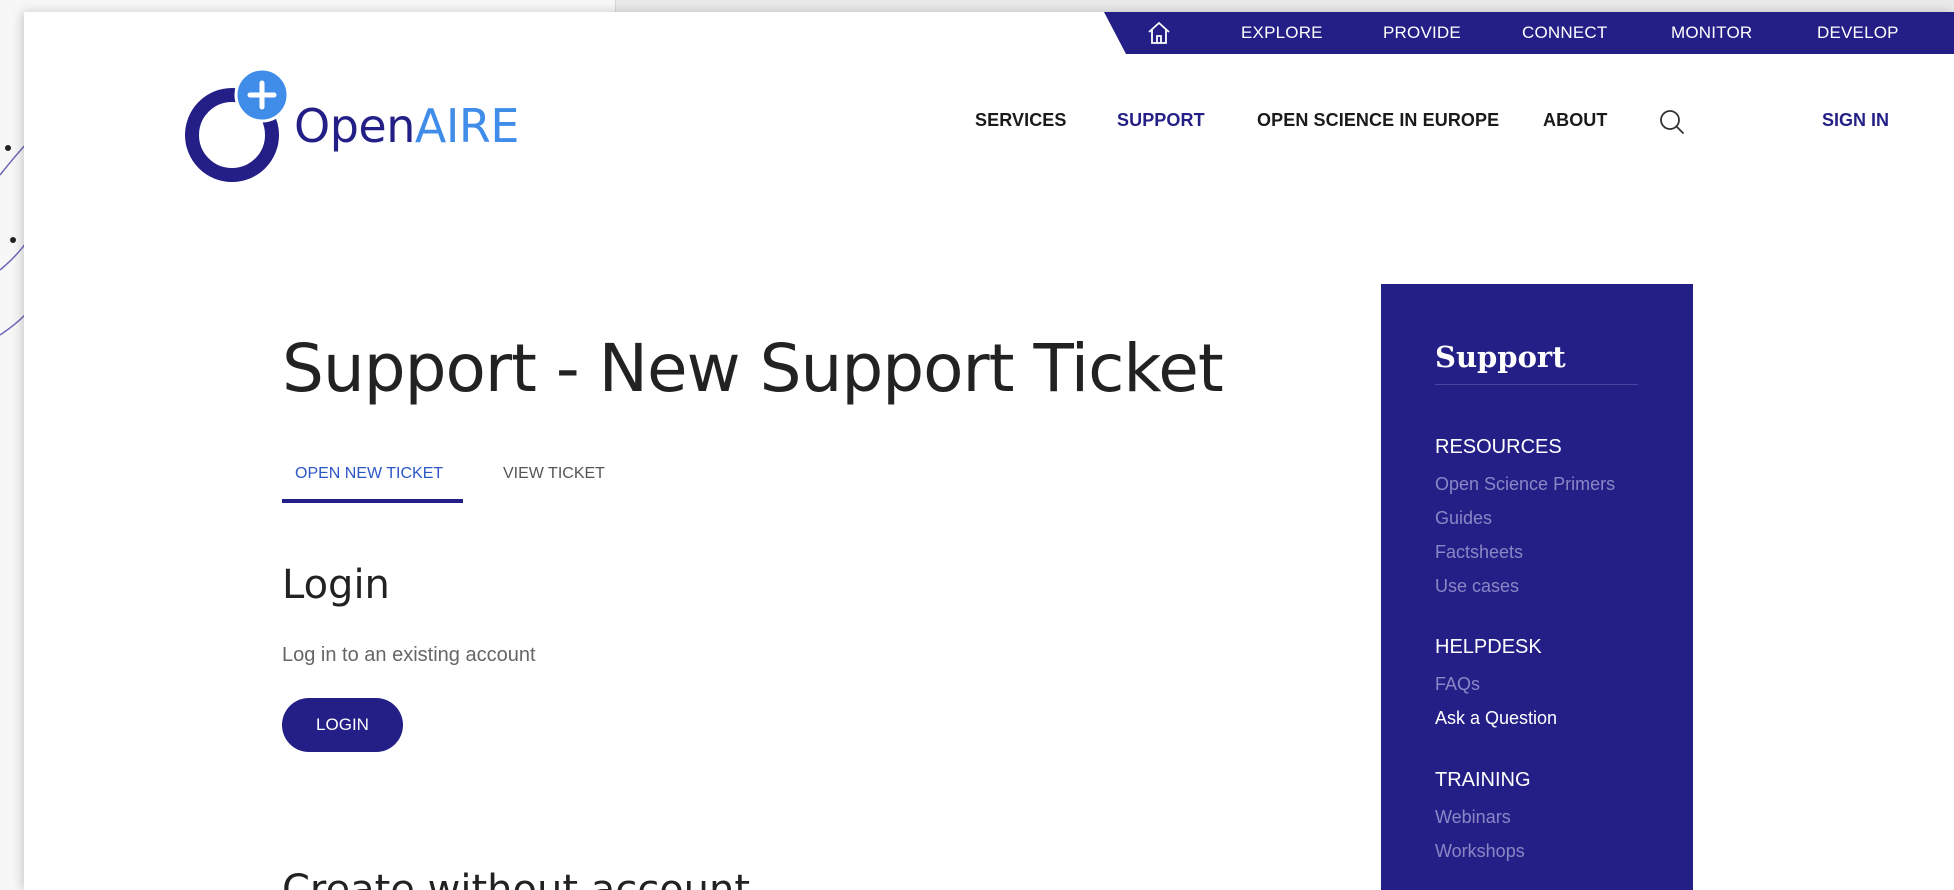 This screenshot has height=890, width=1954. What do you see at coordinates (1159, 33) in the screenshot?
I see `home-icon` at bounding box center [1159, 33].